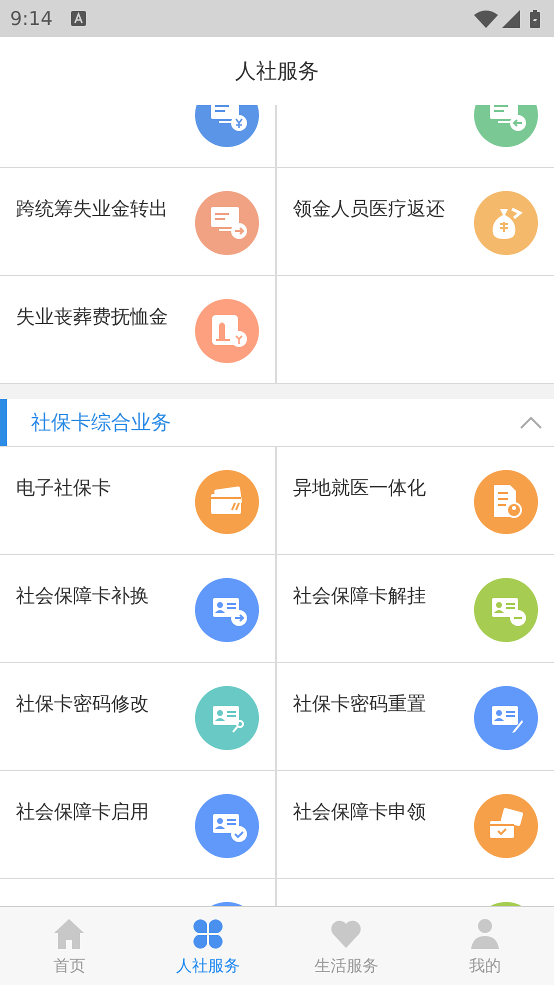  Describe the element at coordinates (31, 19) in the screenshot. I see `status-time: 9:14` at that location.